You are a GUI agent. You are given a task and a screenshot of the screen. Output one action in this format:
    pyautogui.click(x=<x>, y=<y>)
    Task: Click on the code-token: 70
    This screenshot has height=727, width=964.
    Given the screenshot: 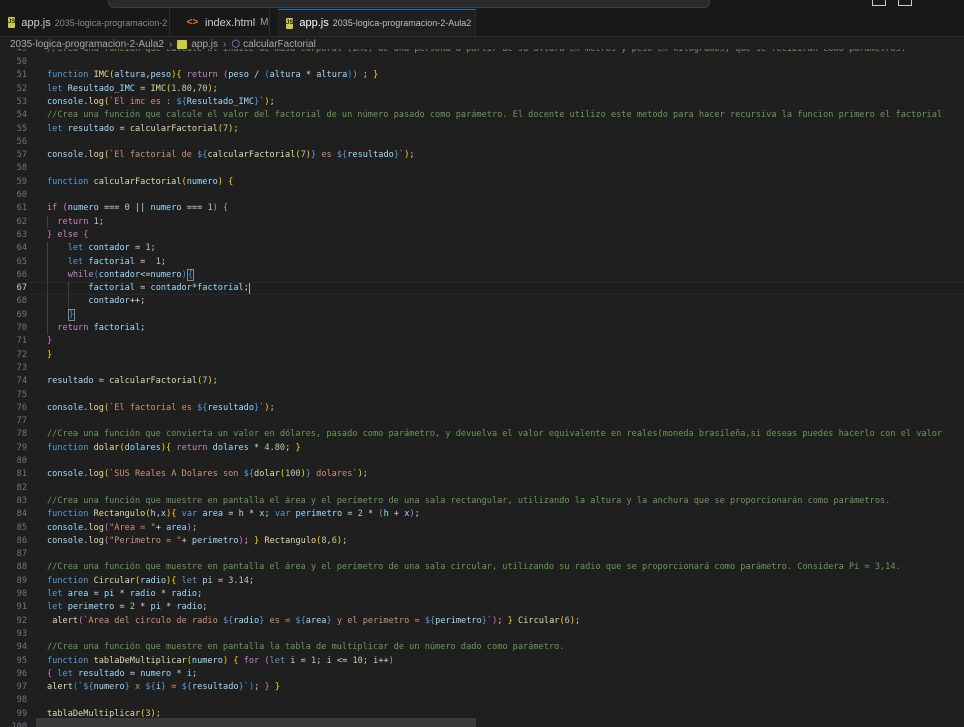 What is the action you would take?
    pyautogui.click(x=202, y=88)
    